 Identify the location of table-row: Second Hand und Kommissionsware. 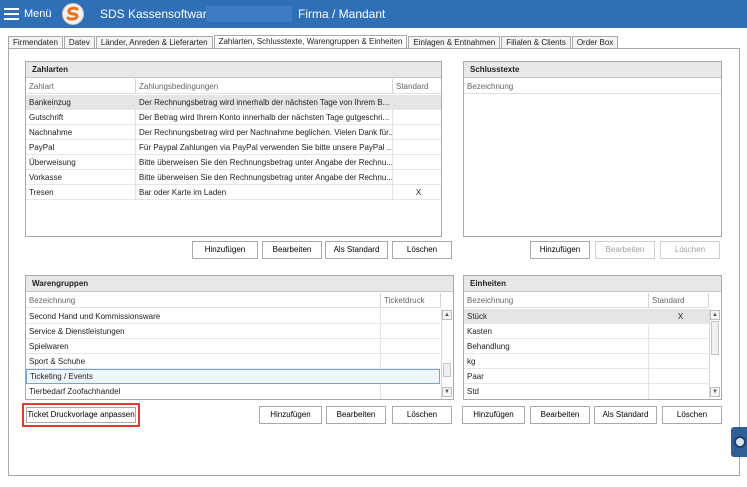
(233, 316).